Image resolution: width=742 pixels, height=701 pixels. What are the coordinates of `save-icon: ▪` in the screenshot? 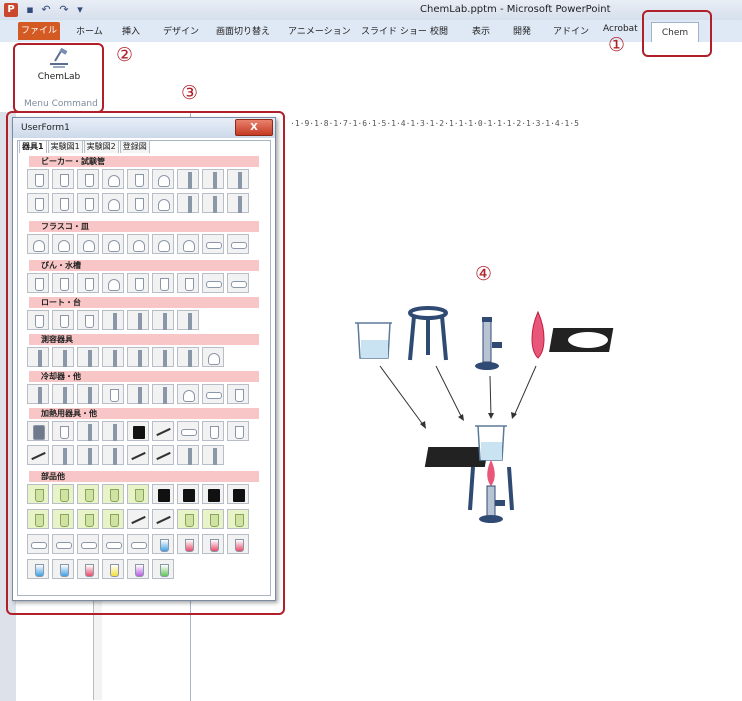 It's located at (30, 10).